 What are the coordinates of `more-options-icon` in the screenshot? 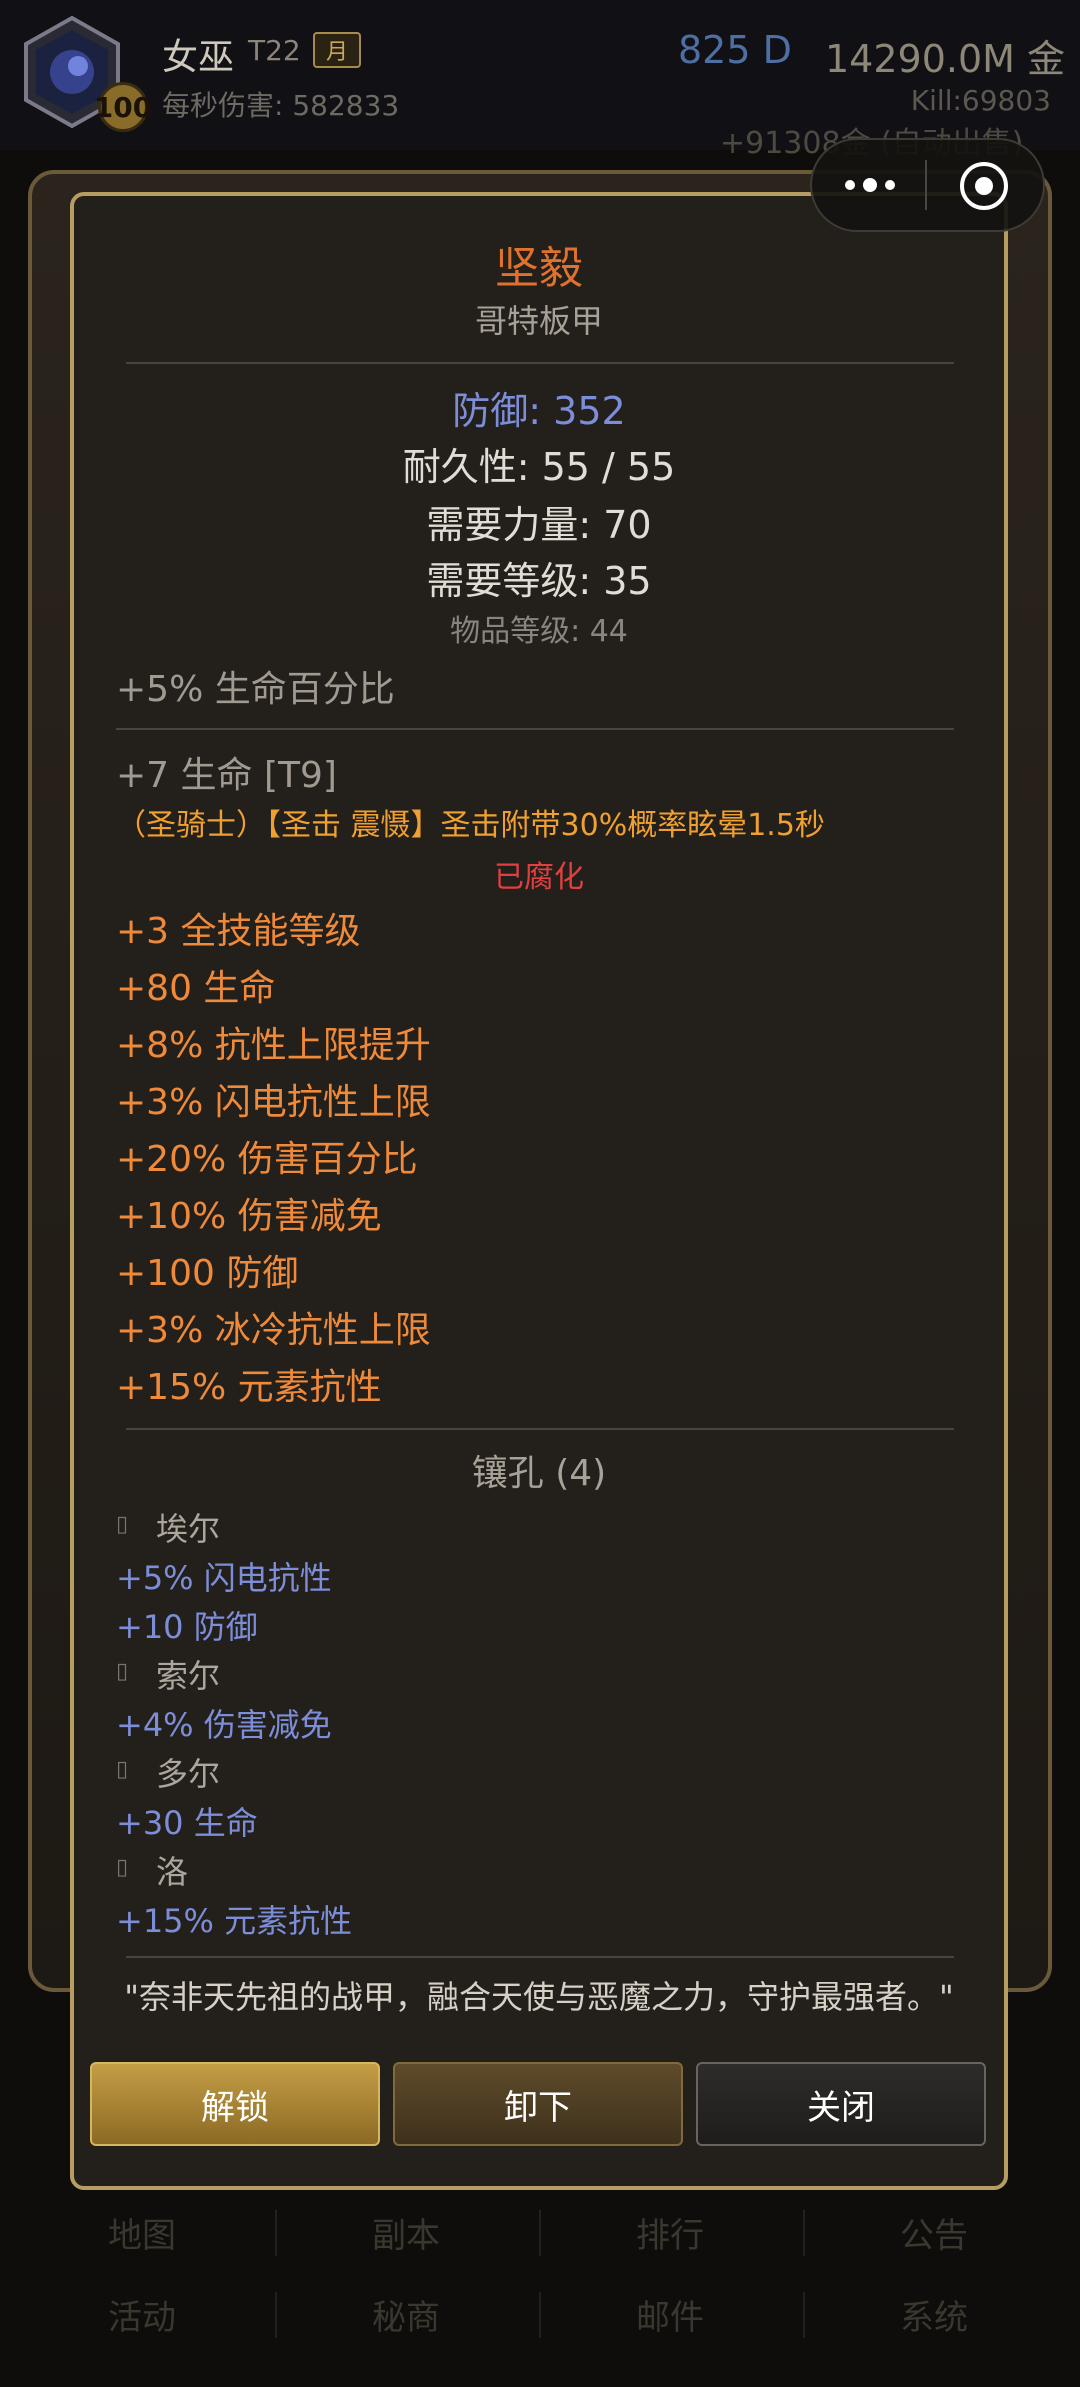 It's located at (870, 185).